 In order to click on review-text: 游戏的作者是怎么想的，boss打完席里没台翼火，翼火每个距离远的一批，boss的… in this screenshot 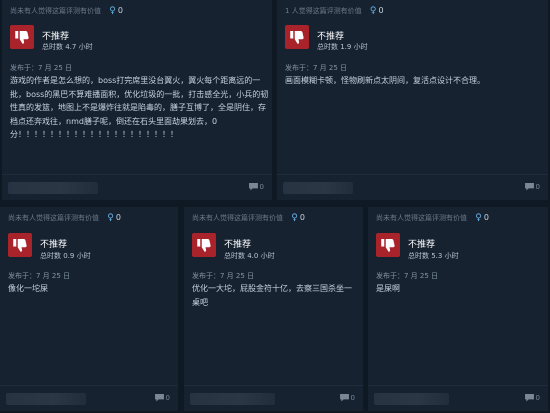, I will do `click(139, 107)`.